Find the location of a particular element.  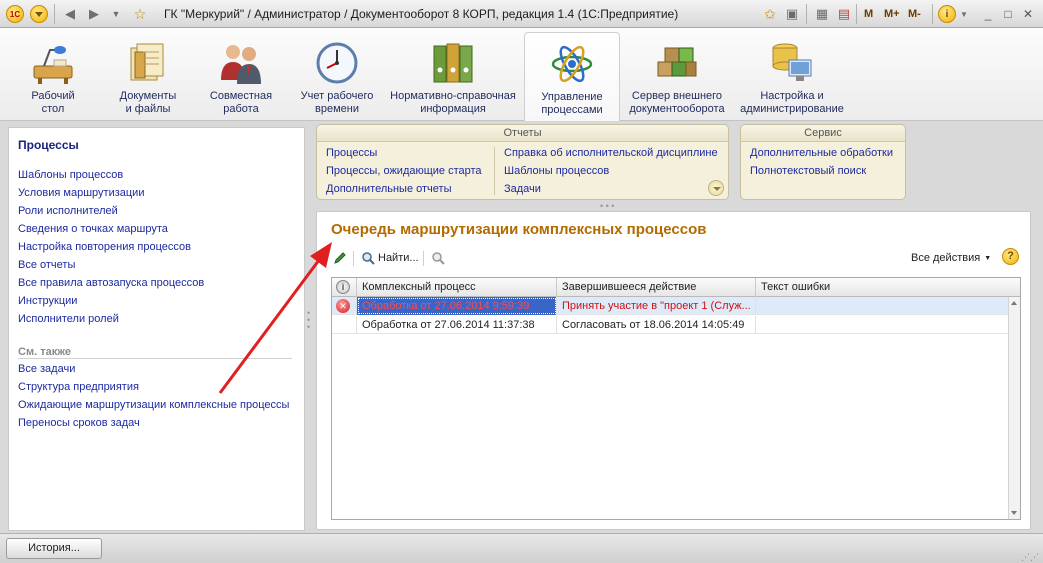

app-logo-icon: 1С is located at coordinates (15, 14).